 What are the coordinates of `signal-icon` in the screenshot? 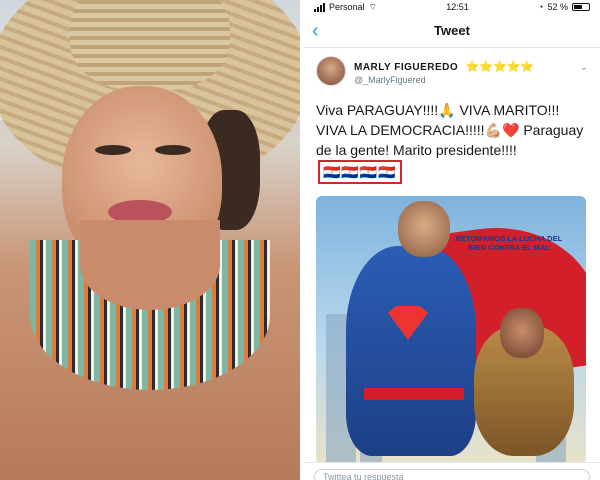 It's located at (319, 7).